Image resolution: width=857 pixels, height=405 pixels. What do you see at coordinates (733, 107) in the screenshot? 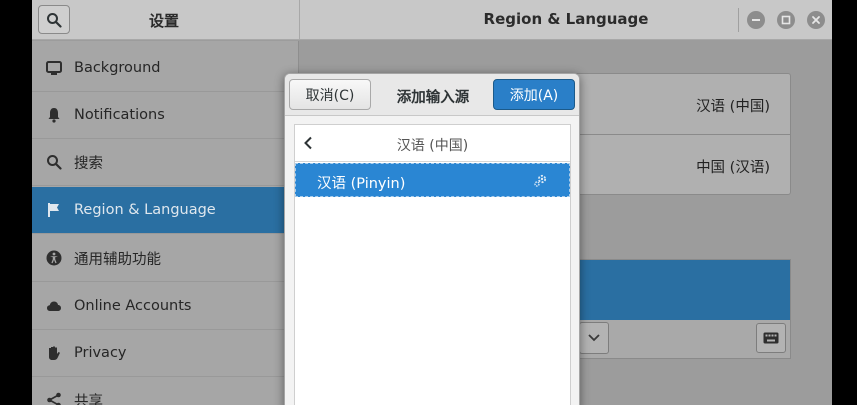
I see `language-value: 汉语 (中国)` at bounding box center [733, 107].